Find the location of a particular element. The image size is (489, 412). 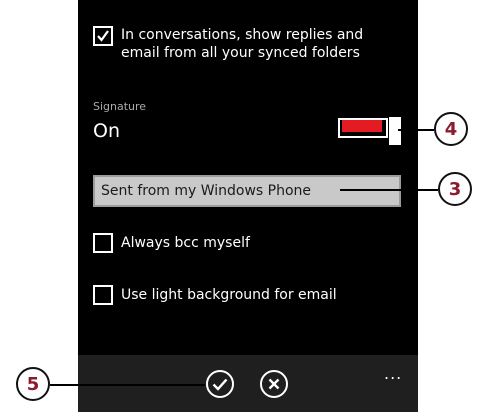

light-background-option: Use light background for email is located at coordinates (215, 295).